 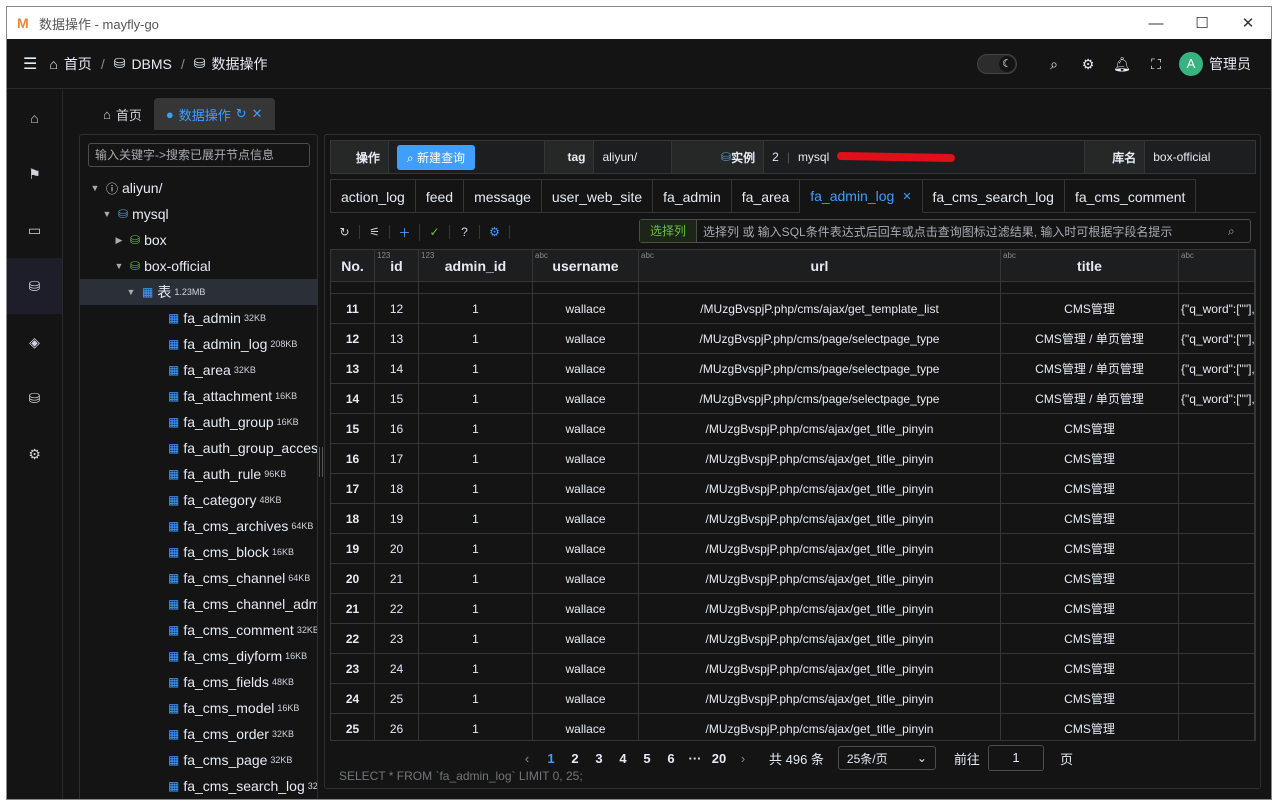 I want to click on tree-node: ▼ ⛁ mysql, so click(x=198, y=214).